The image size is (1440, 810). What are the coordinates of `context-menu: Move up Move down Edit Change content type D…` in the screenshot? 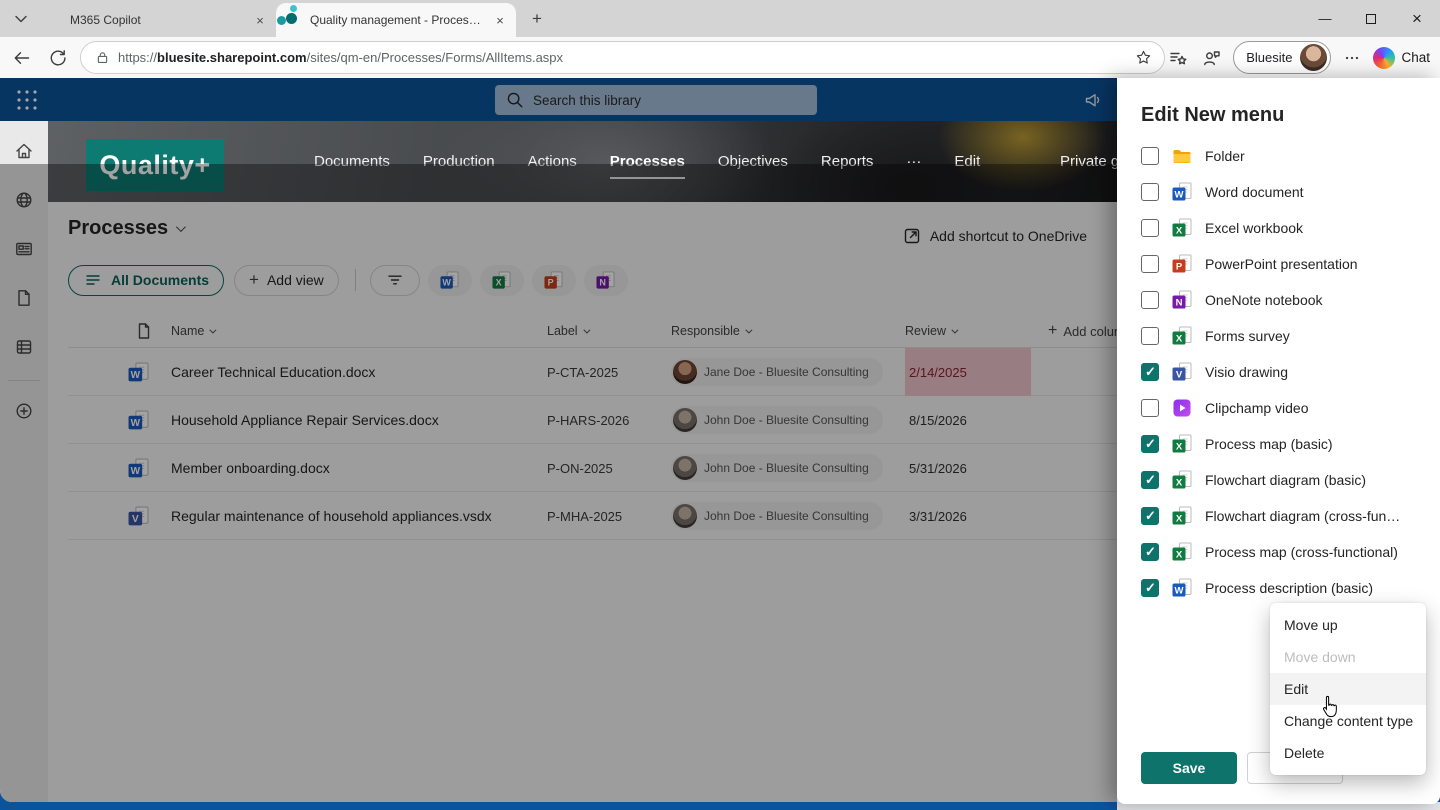 It's located at (1348, 689).